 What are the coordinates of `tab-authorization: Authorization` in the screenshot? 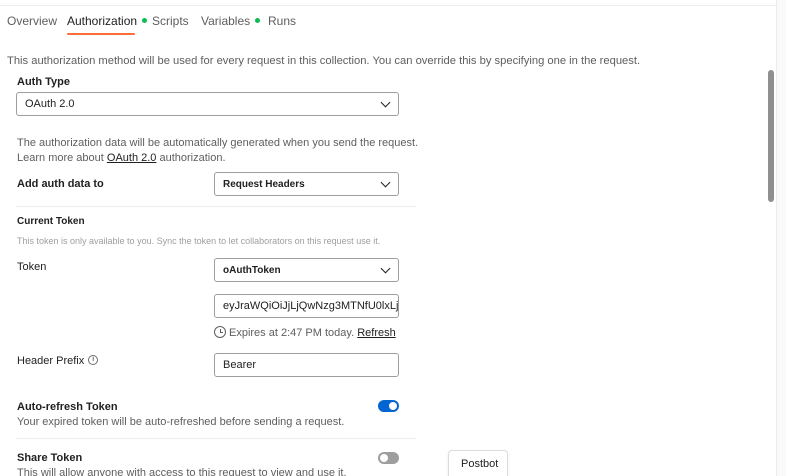 It's located at (107, 21).